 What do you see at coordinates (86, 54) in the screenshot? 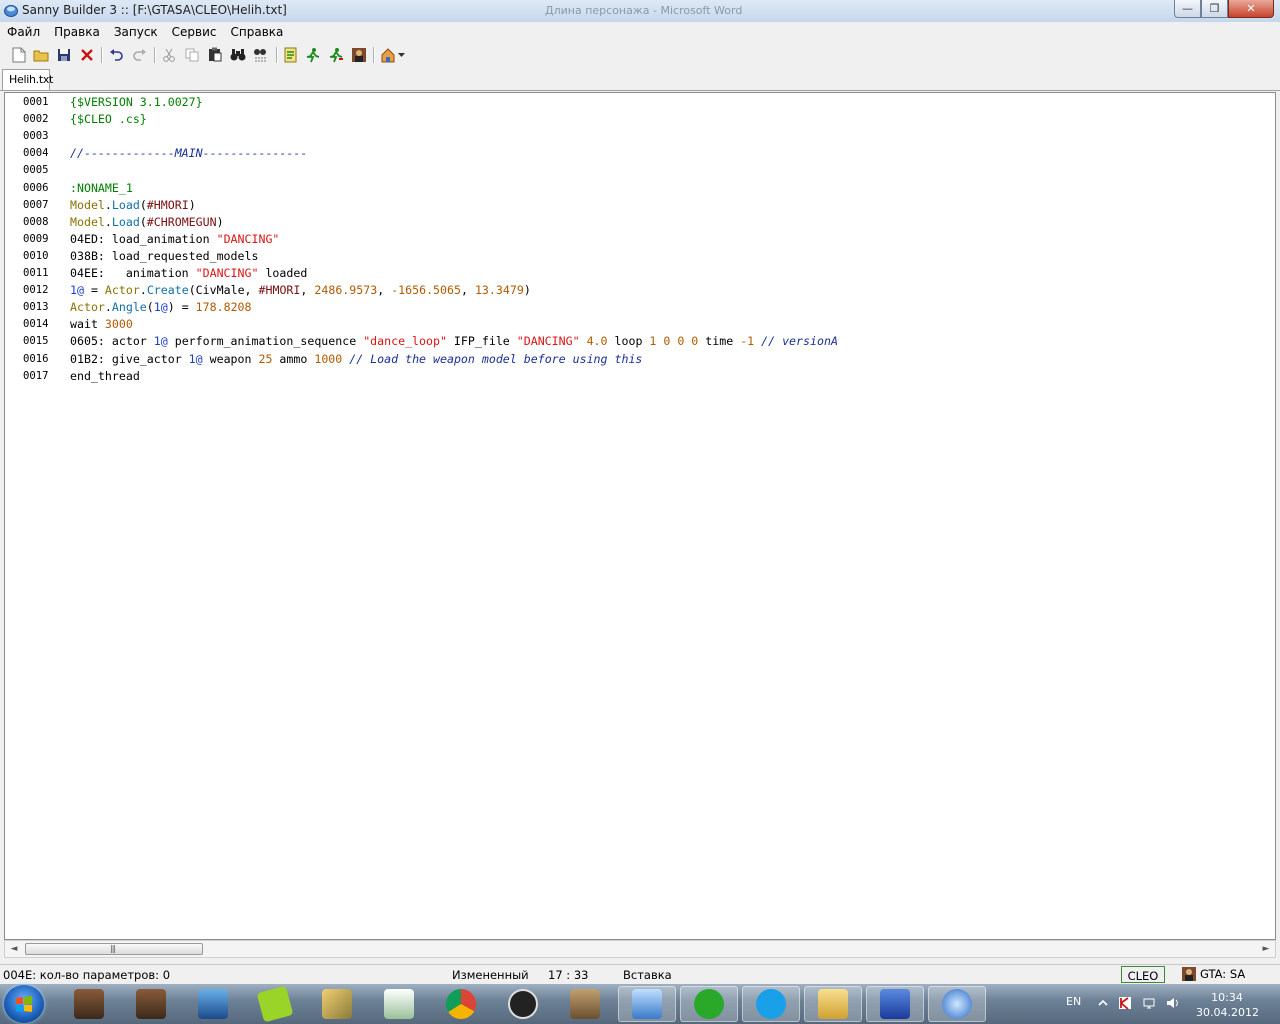
I see `close-file-icon` at bounding box center [86, 54].